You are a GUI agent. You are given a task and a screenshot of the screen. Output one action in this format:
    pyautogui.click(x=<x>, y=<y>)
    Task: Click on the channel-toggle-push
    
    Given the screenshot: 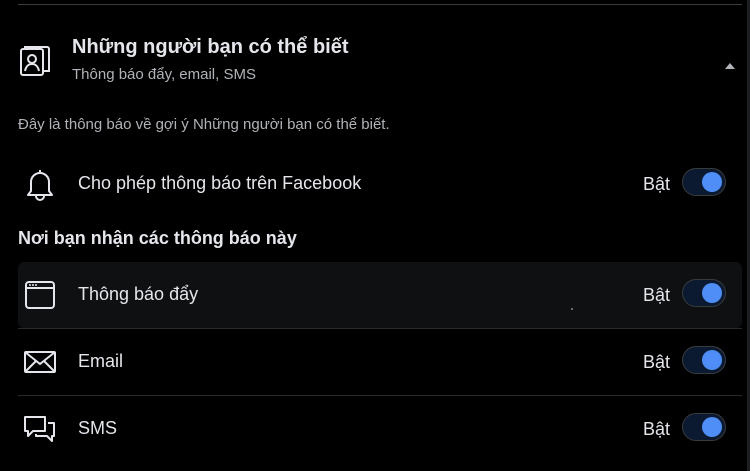 What is the action you would take?
    pyautogui.click(x=704, y=293)
    